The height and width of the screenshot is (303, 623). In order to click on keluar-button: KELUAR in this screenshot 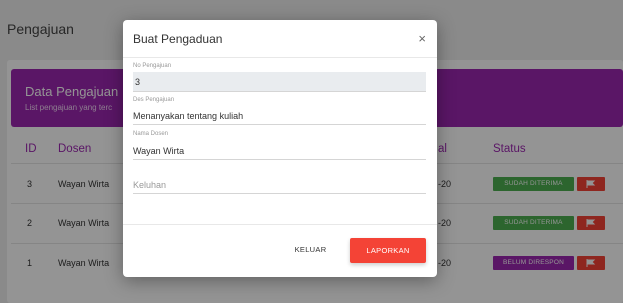, I will do `click(310, 249)`.